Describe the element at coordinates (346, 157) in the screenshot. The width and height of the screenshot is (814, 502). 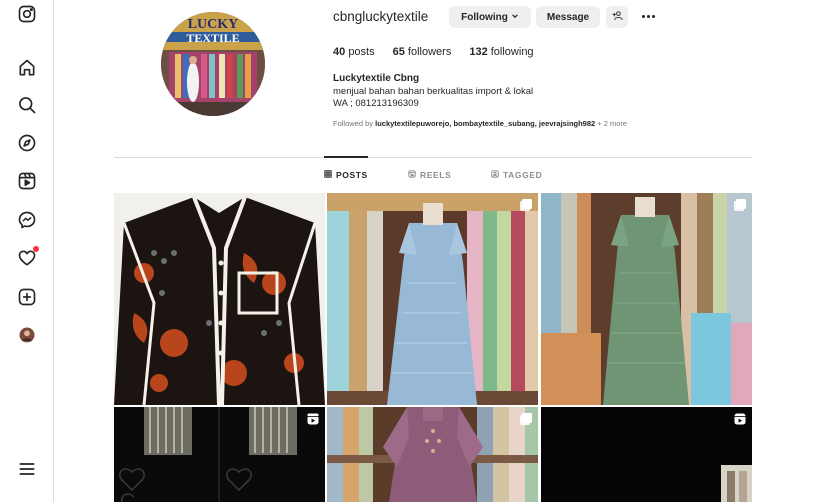
I see `active-tab-indicator` at that location.